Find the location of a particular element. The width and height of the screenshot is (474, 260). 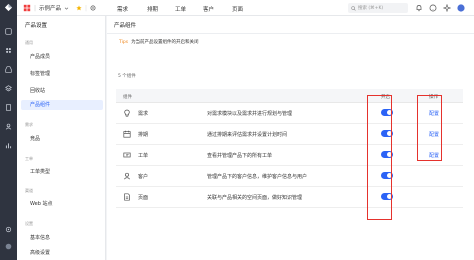

inbox-icon is located at coordinates (8, 69).